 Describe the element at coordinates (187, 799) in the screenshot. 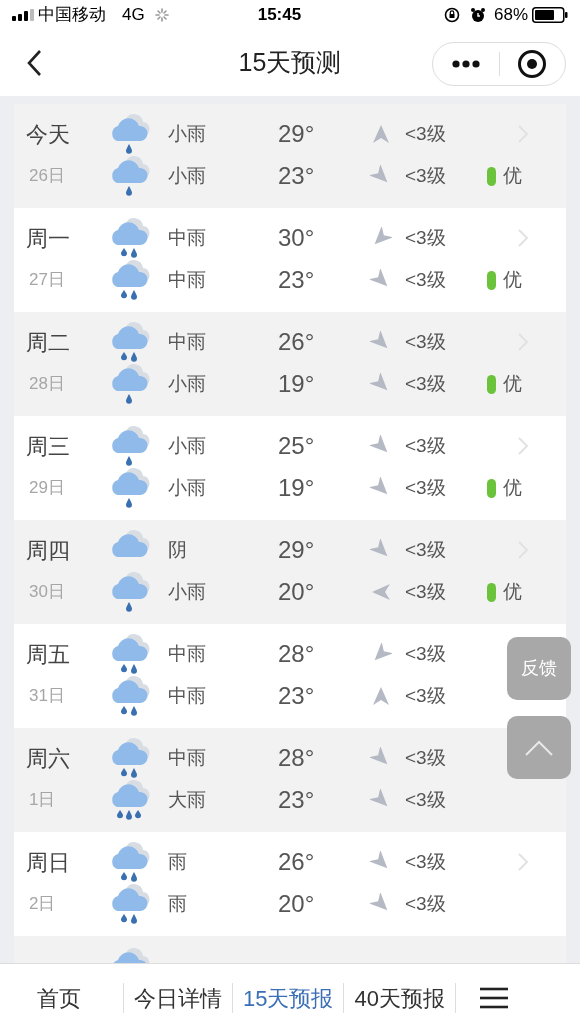

I see `weather-condition: 大雨` at that location.